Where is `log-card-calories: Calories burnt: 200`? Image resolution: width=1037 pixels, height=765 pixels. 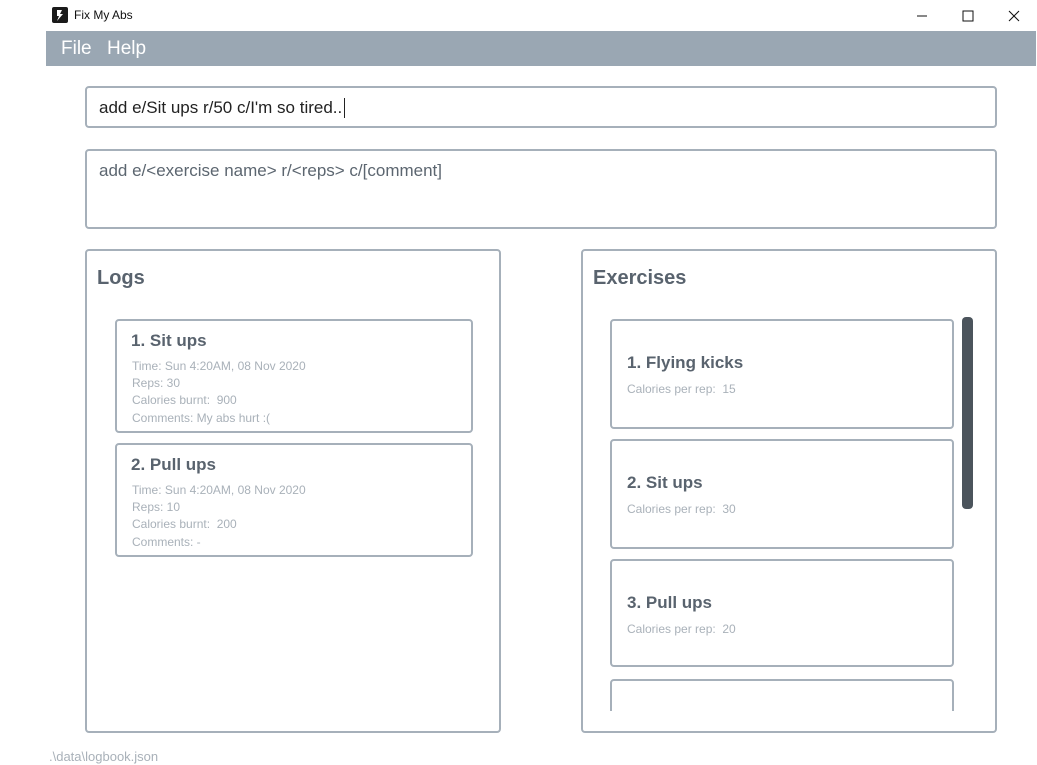
log-card-calories: Calories burnt: 200 is located at coordinates (184, 524).